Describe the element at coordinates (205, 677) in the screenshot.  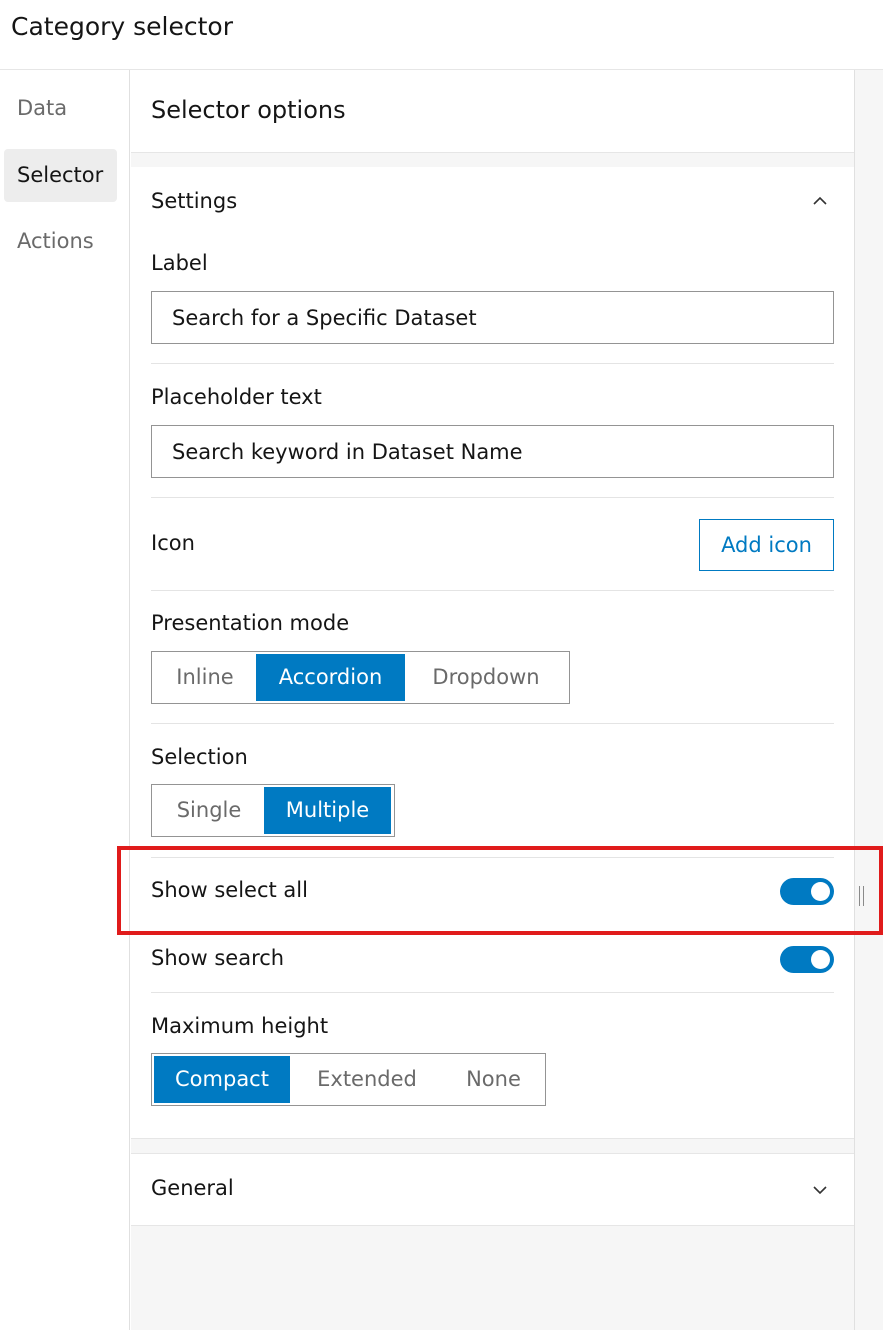
I see `presentation-mode-inline: Inline` at that location.